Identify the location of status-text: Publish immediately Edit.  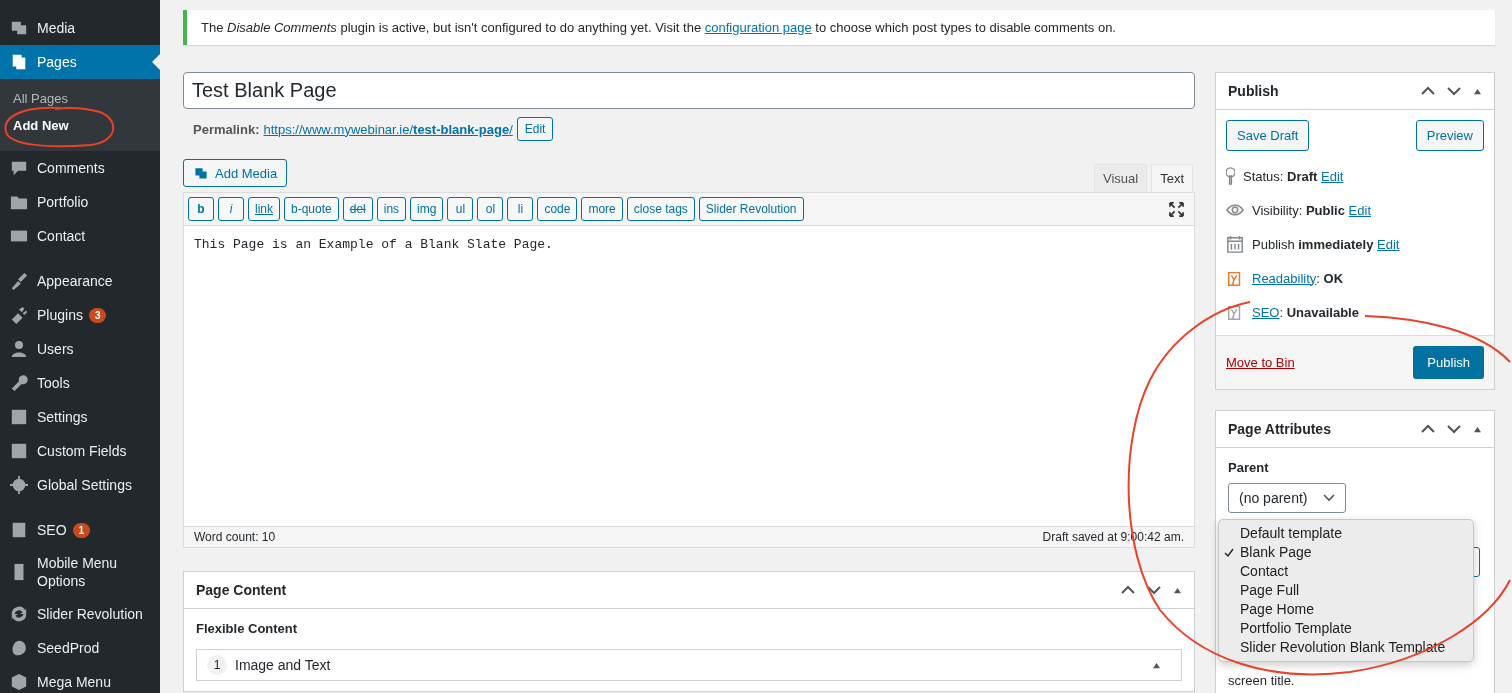
(1326, 244).